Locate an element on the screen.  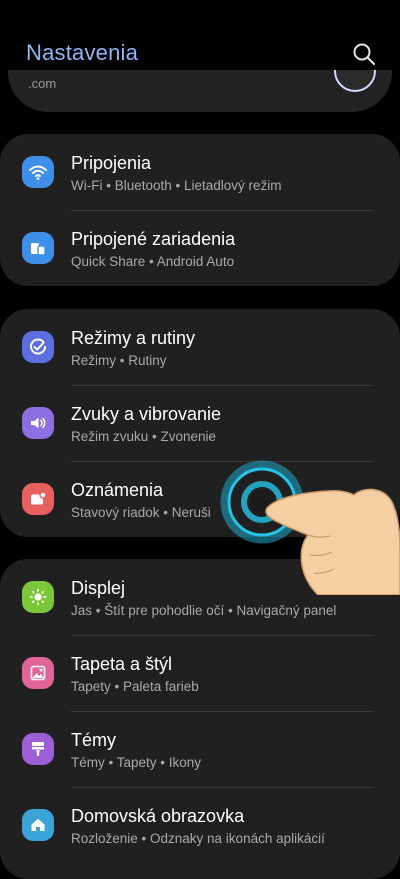
wallpaper-icon is located at coordinates (38, 673).